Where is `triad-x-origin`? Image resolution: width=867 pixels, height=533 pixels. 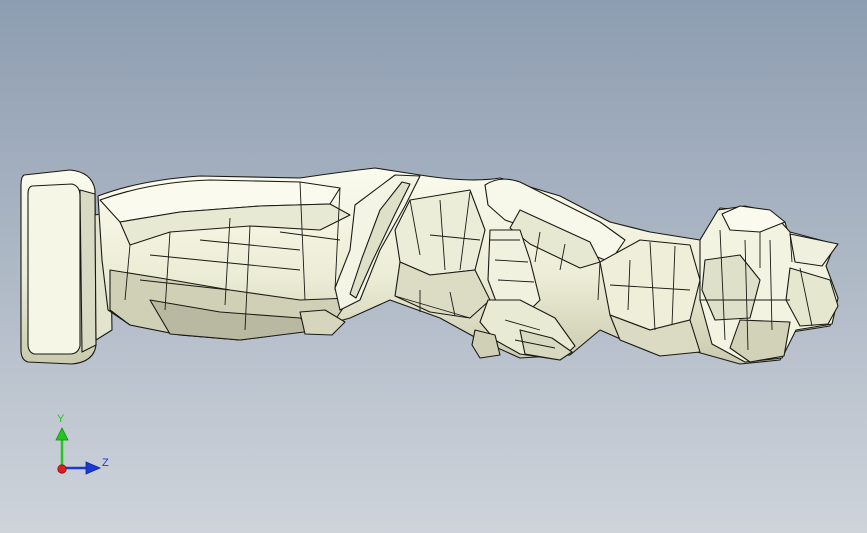
triad-x-origin is located at coordinates (62, 469).